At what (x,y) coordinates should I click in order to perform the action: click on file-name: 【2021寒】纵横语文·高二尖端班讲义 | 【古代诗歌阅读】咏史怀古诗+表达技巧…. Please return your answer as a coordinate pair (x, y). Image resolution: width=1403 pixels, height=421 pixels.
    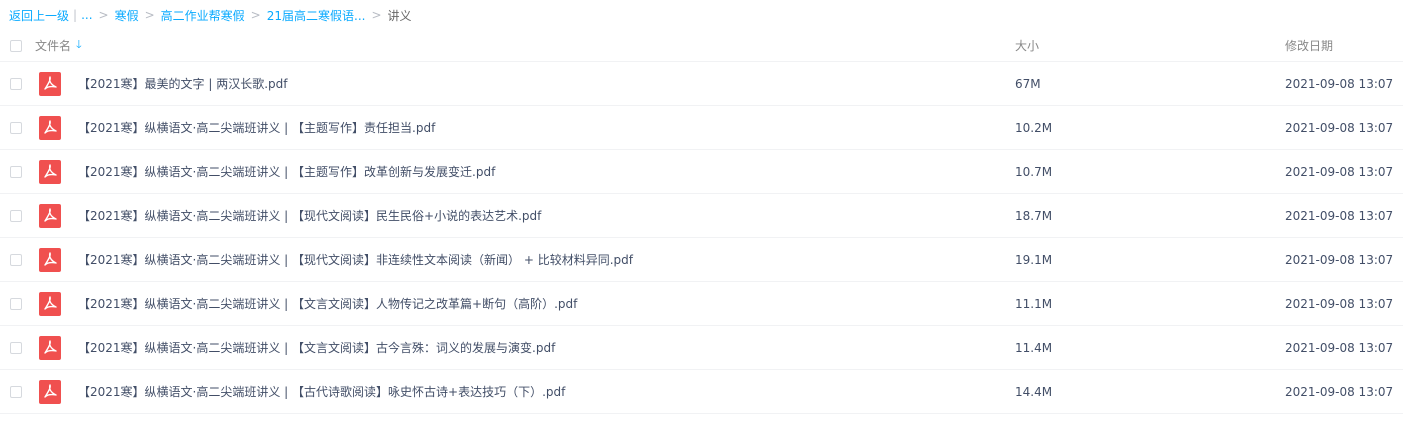
    Looking at the image, I should click on (321, 391).